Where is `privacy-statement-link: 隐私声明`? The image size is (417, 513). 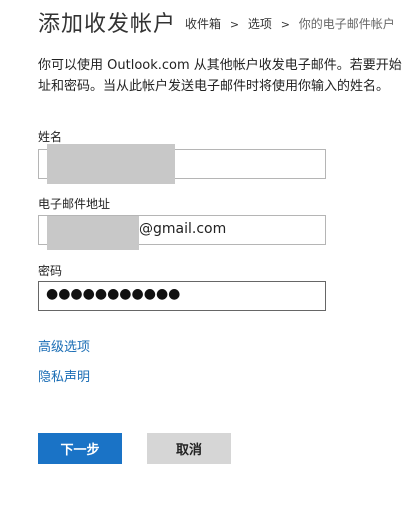
privacy-statement-link: 隐私声明 is located at coordinates (64, 375).